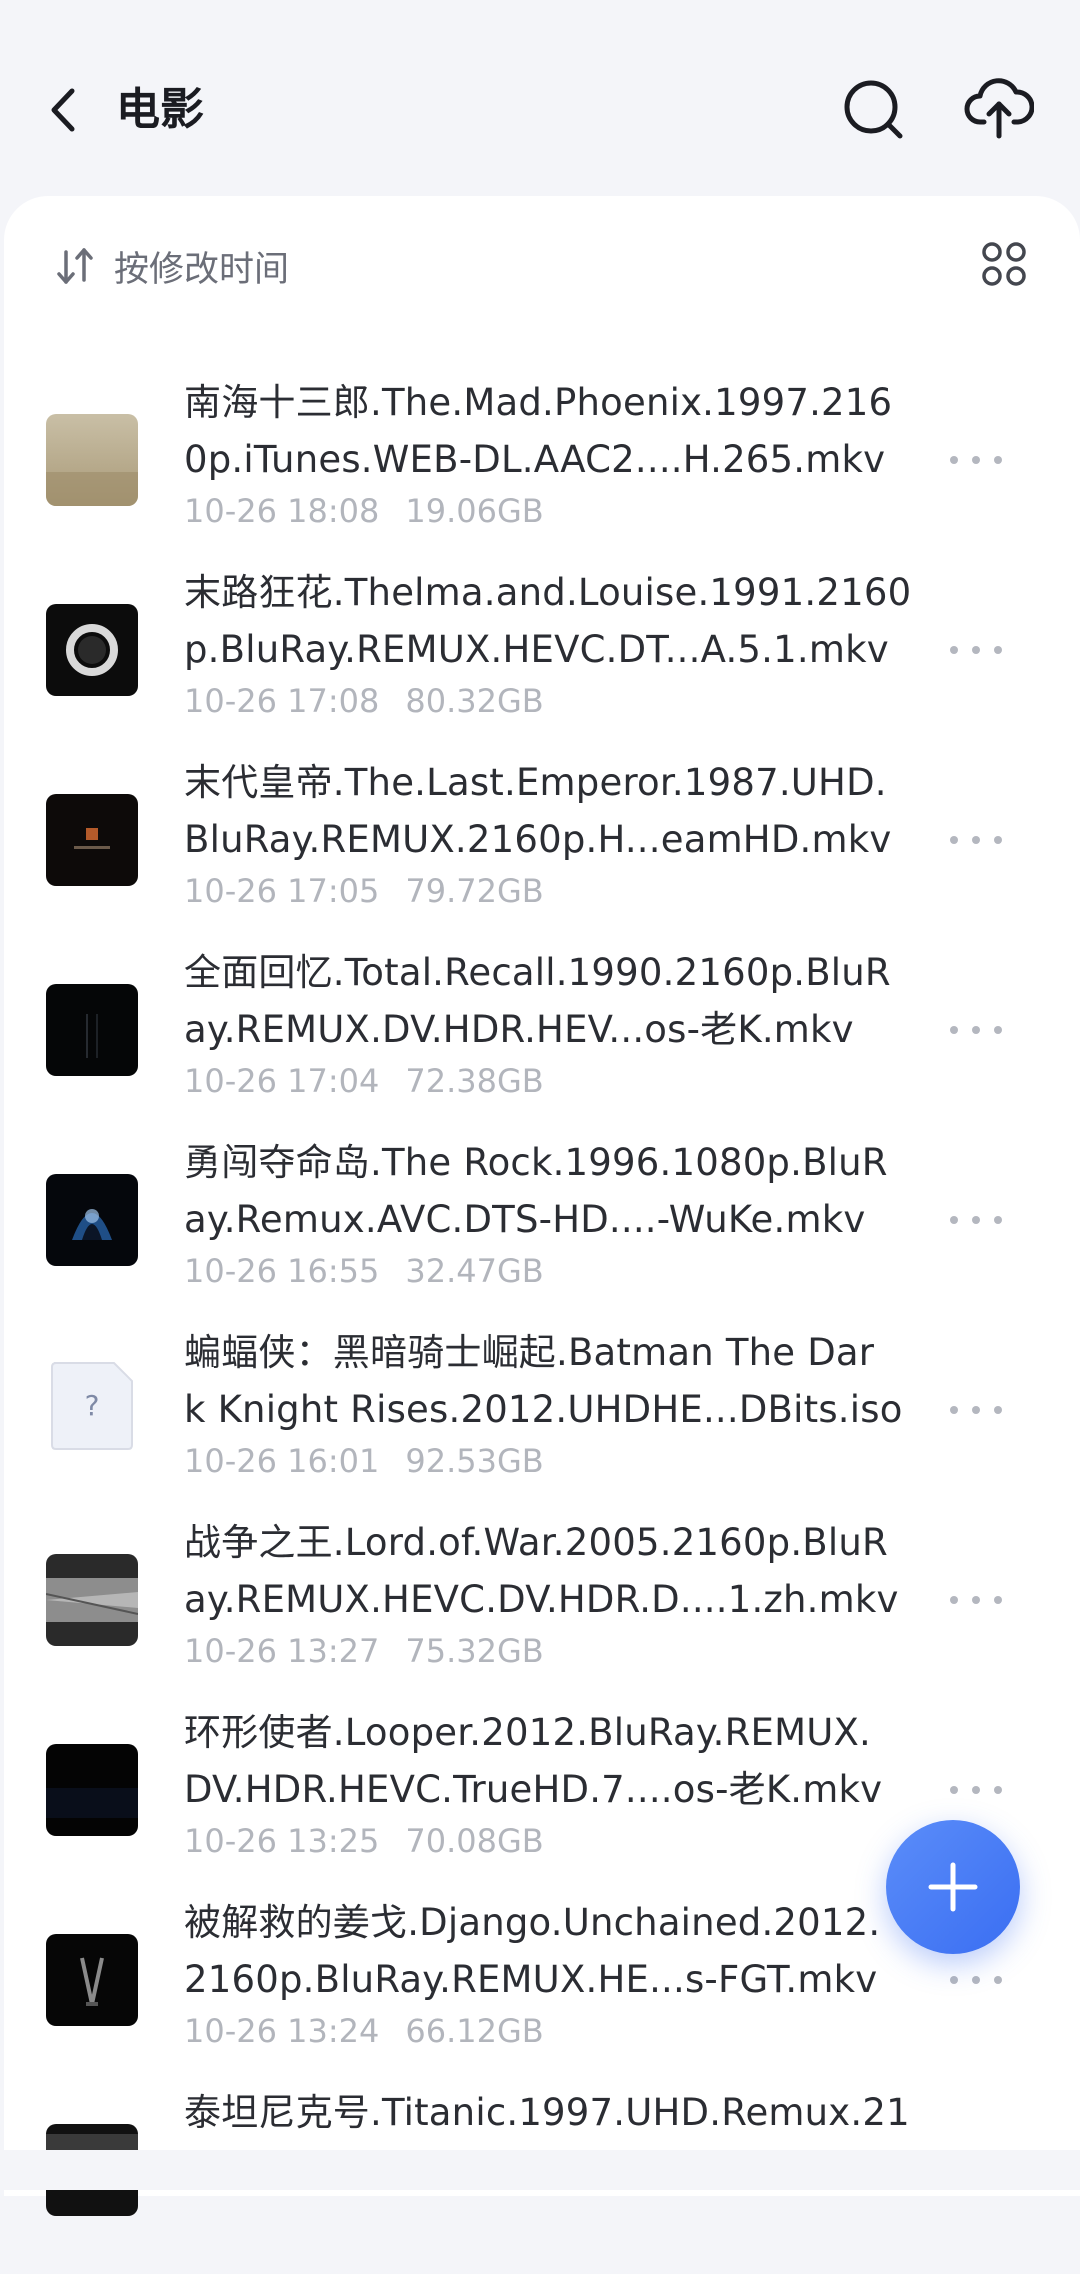 The width and height of the screenshot is (1080, 2274). I want to click on plus-icon, so click(953, 1887).